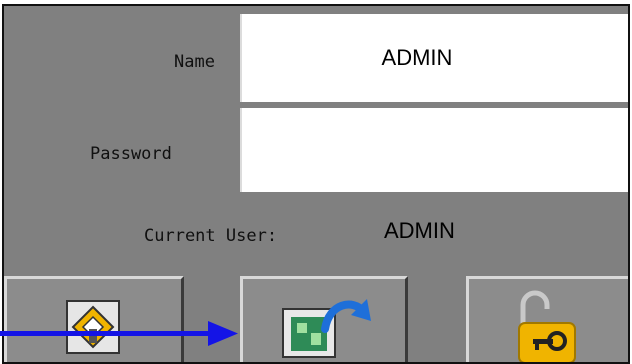  I want to click on logout-button, so click(547, 319).